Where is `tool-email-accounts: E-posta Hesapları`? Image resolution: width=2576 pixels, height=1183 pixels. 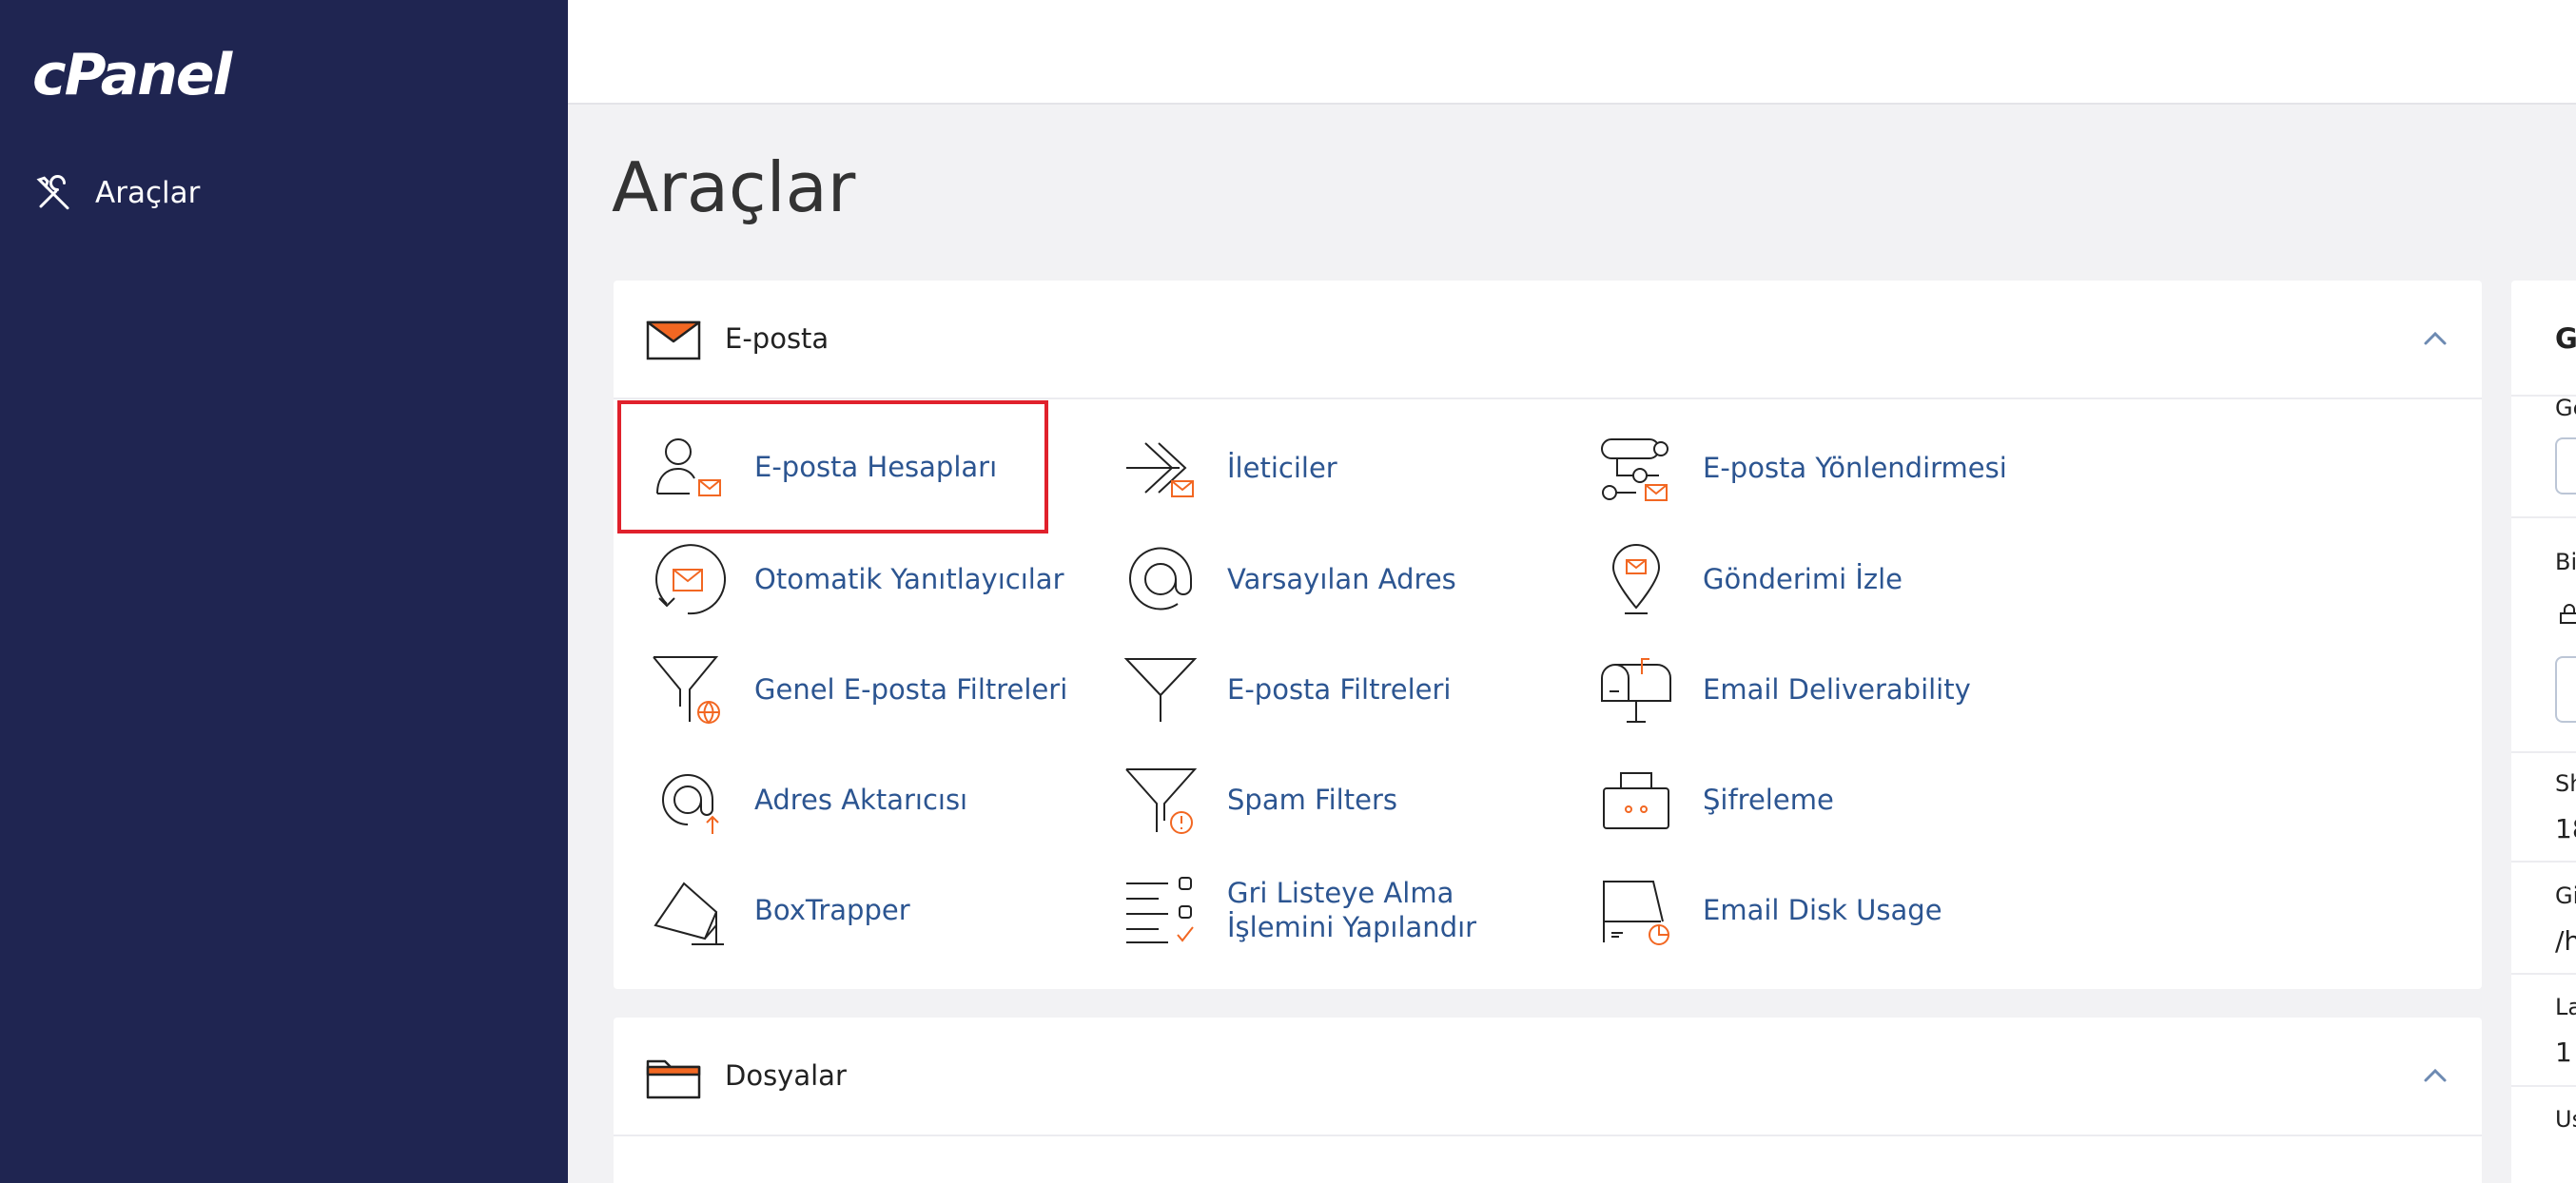
tool-email-accounts: E-posta Hesapları is located at coordinates (832, 466).